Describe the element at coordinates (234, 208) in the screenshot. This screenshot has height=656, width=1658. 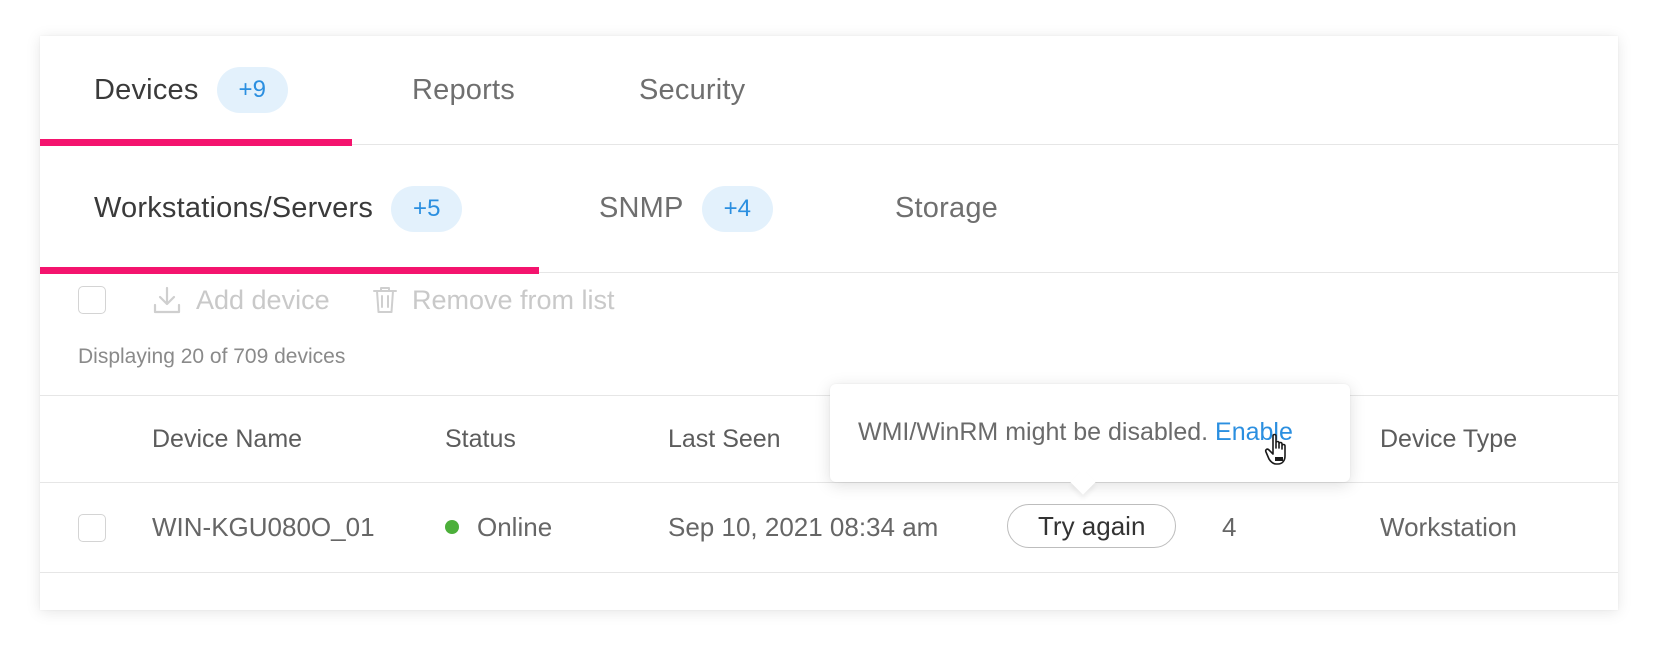
I see `tab-workstations-servers-label: Workstations/Servers` at that location.